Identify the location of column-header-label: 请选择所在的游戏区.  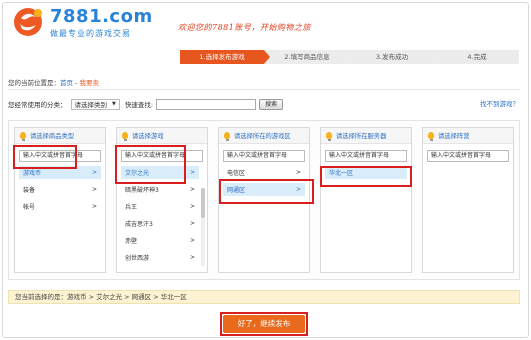
(262, 136).